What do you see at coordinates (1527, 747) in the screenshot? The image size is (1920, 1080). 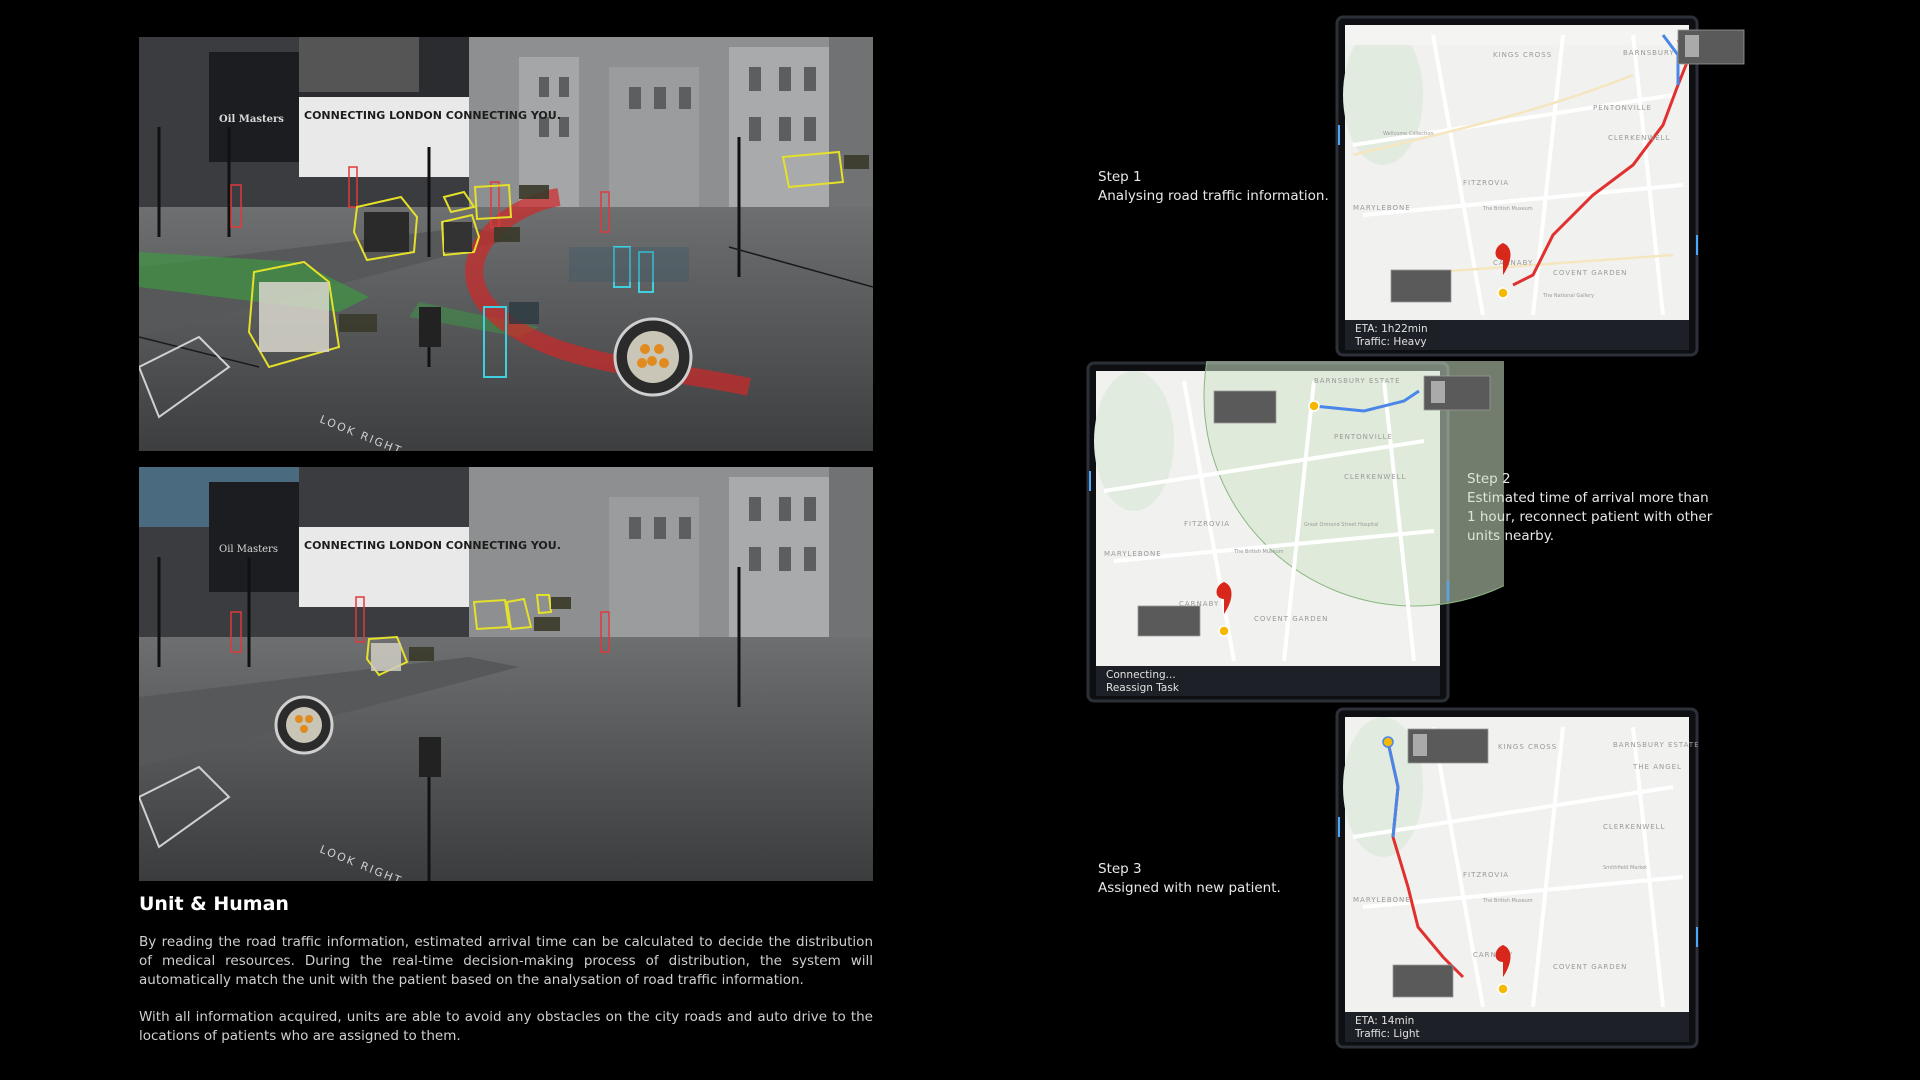 I see `map3-label-kings-cross: KINGS CROSS` at bounding box center [1527, 747].